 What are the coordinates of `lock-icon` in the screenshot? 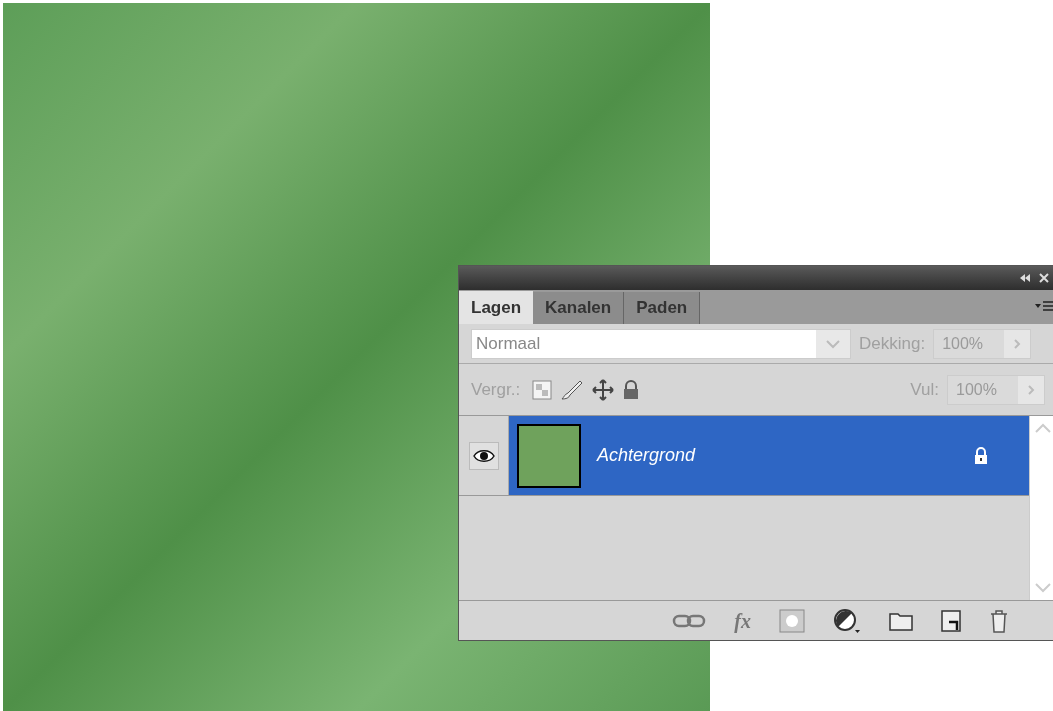 It's located at (631, 389).